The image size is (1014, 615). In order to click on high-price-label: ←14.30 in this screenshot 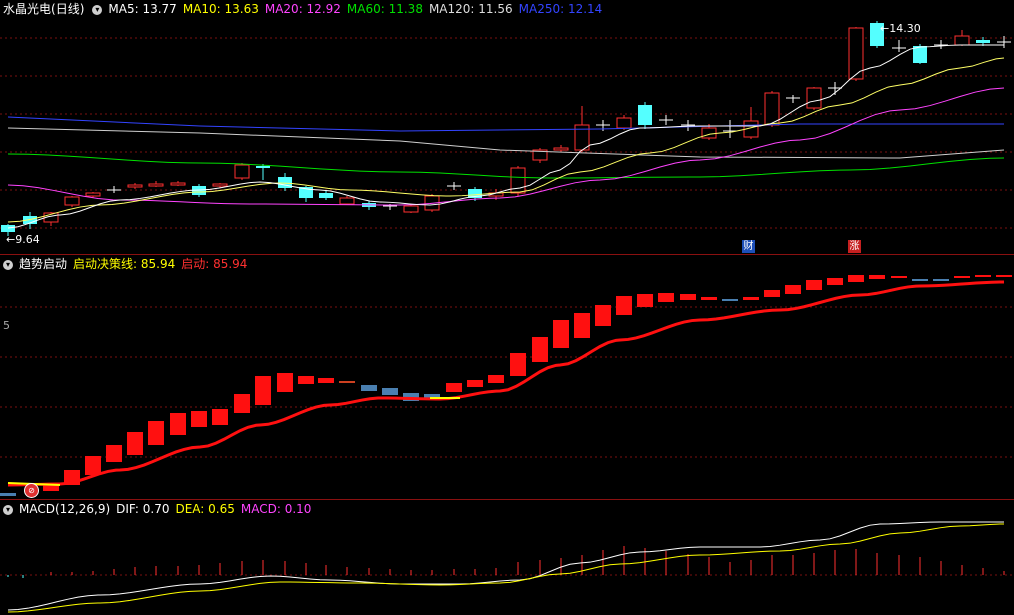, I will do `click(900, 28)`.